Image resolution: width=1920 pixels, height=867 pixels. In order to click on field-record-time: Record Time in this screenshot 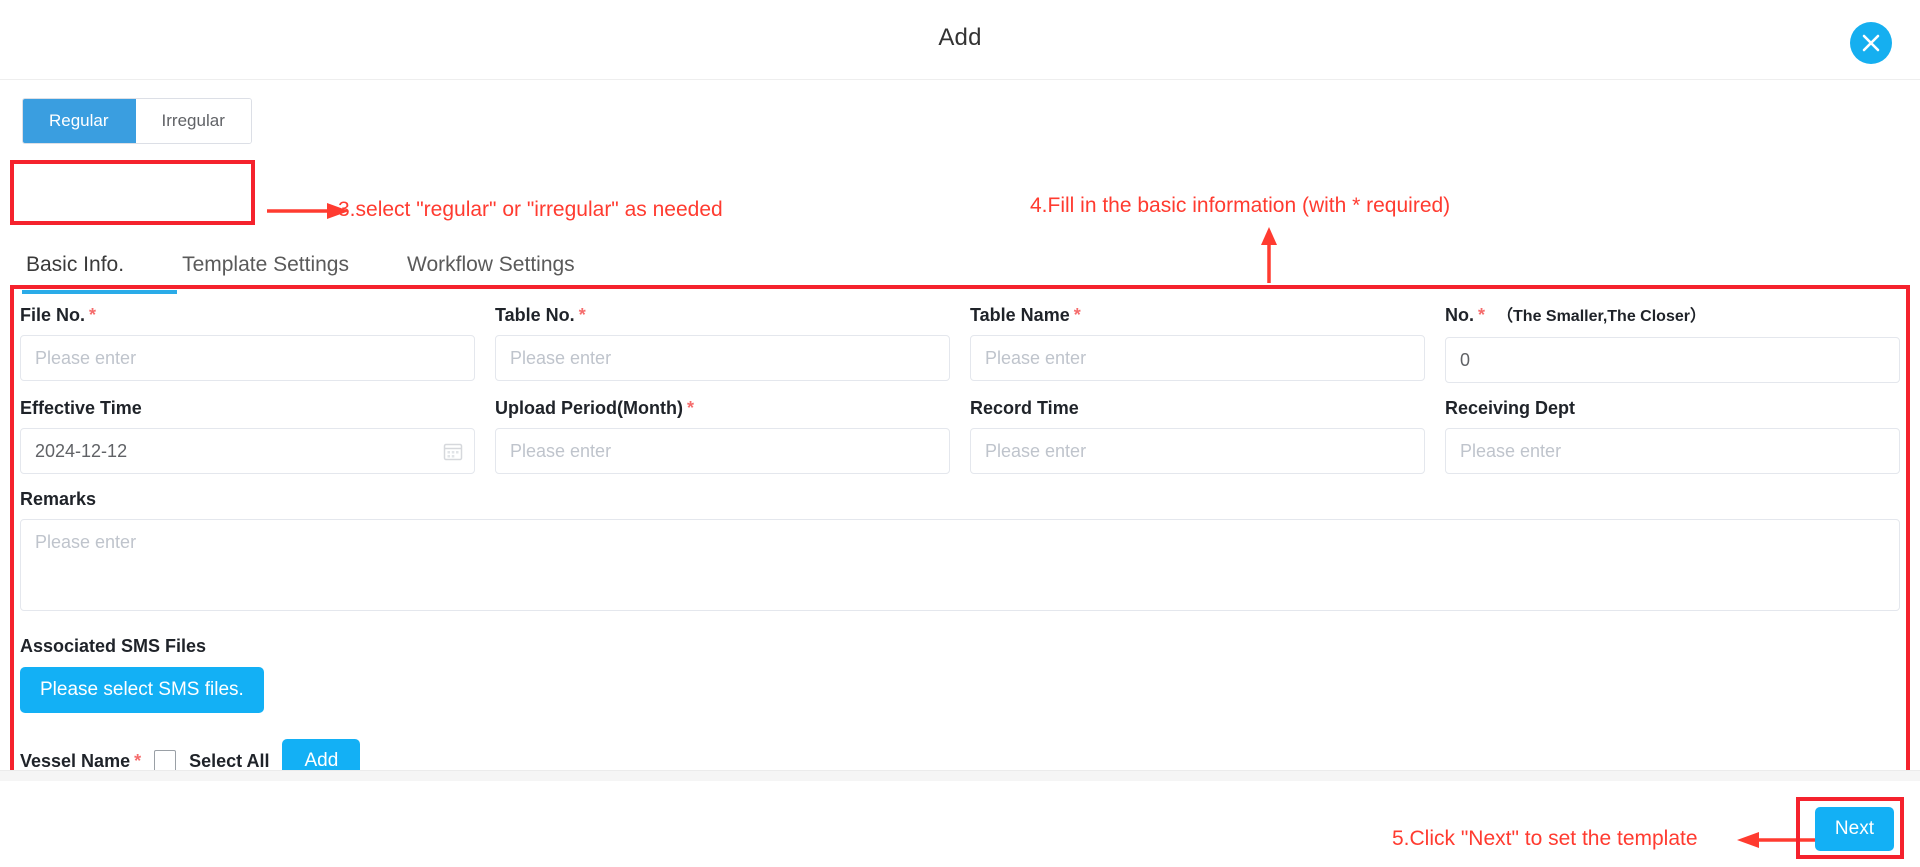, I will do `click(1197, 435)`.